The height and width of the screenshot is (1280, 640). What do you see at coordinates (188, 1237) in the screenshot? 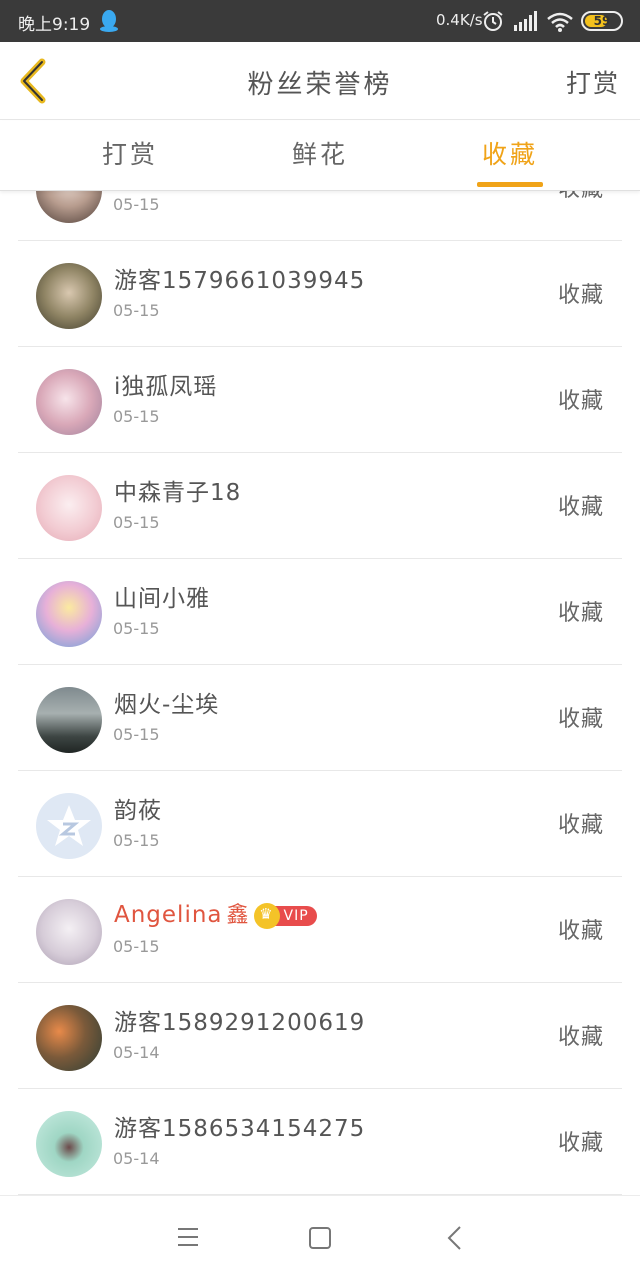
I see `menu-icon` at bounding box center [188, 1237].